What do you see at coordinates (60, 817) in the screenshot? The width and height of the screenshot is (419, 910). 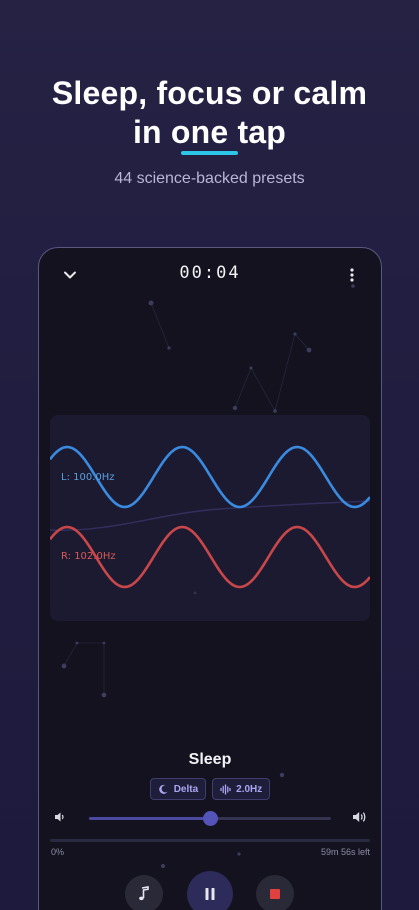 I see `volume-low-icon` at bounding box center [60, 817].